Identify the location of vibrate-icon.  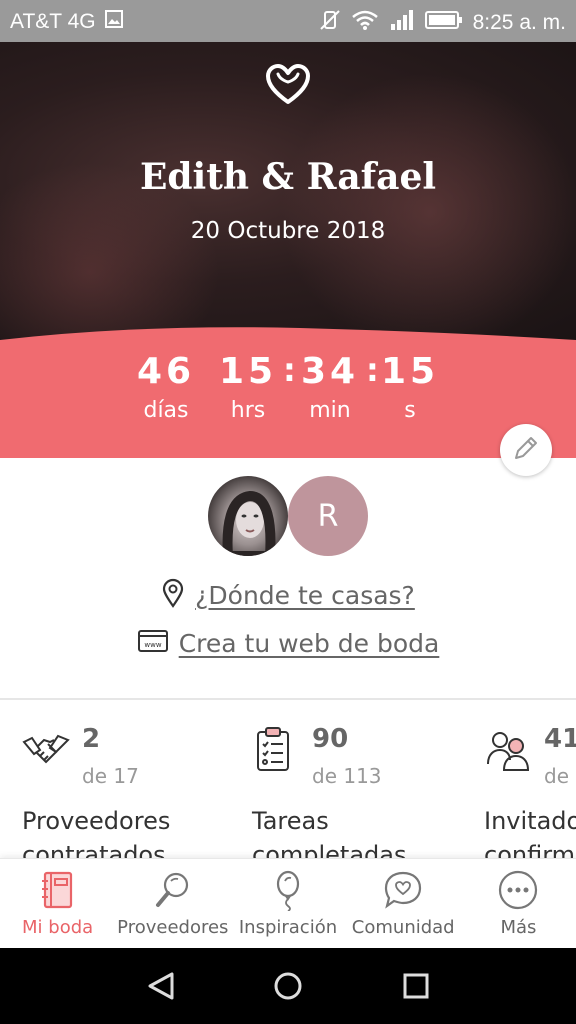
(330, 23).